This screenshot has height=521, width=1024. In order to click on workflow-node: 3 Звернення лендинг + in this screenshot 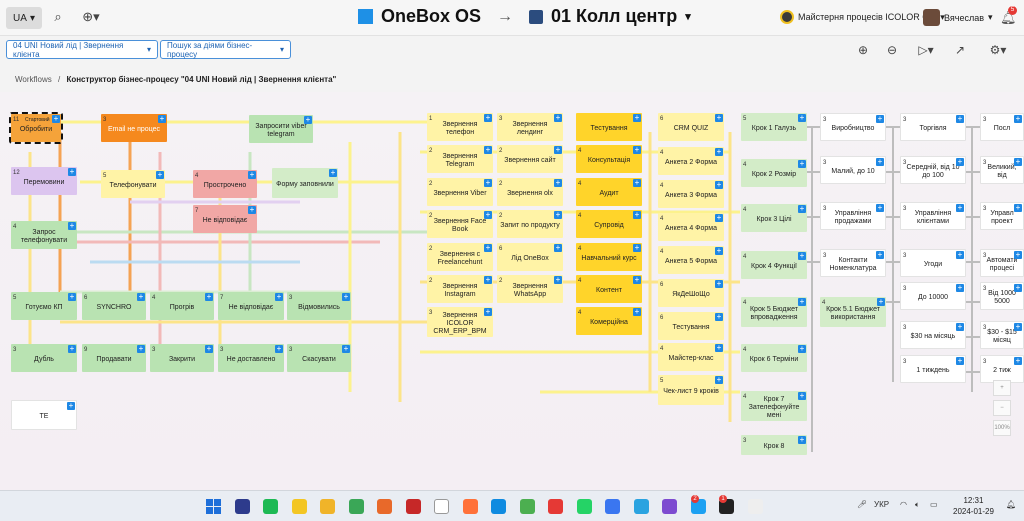, I will do `click(530, 127)`.